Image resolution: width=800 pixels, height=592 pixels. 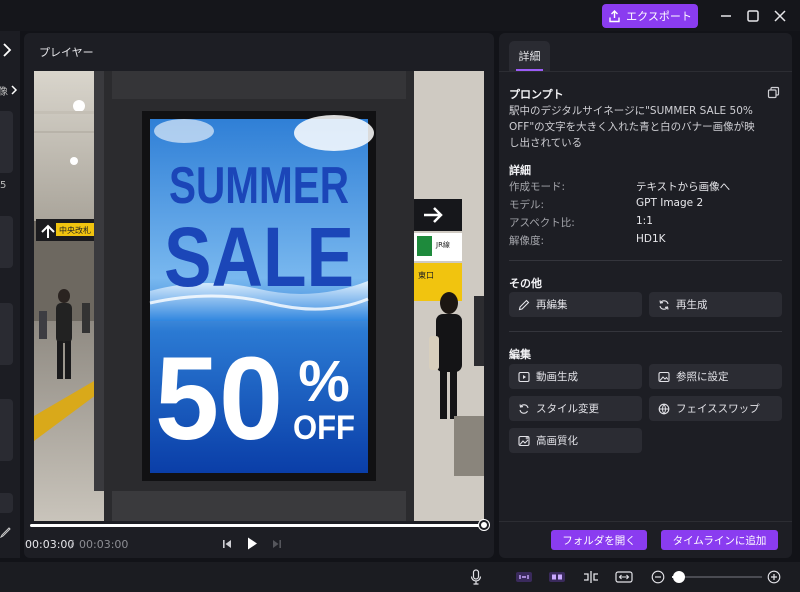 I want to click on zoom-in-button, so click(x=774, y=577).